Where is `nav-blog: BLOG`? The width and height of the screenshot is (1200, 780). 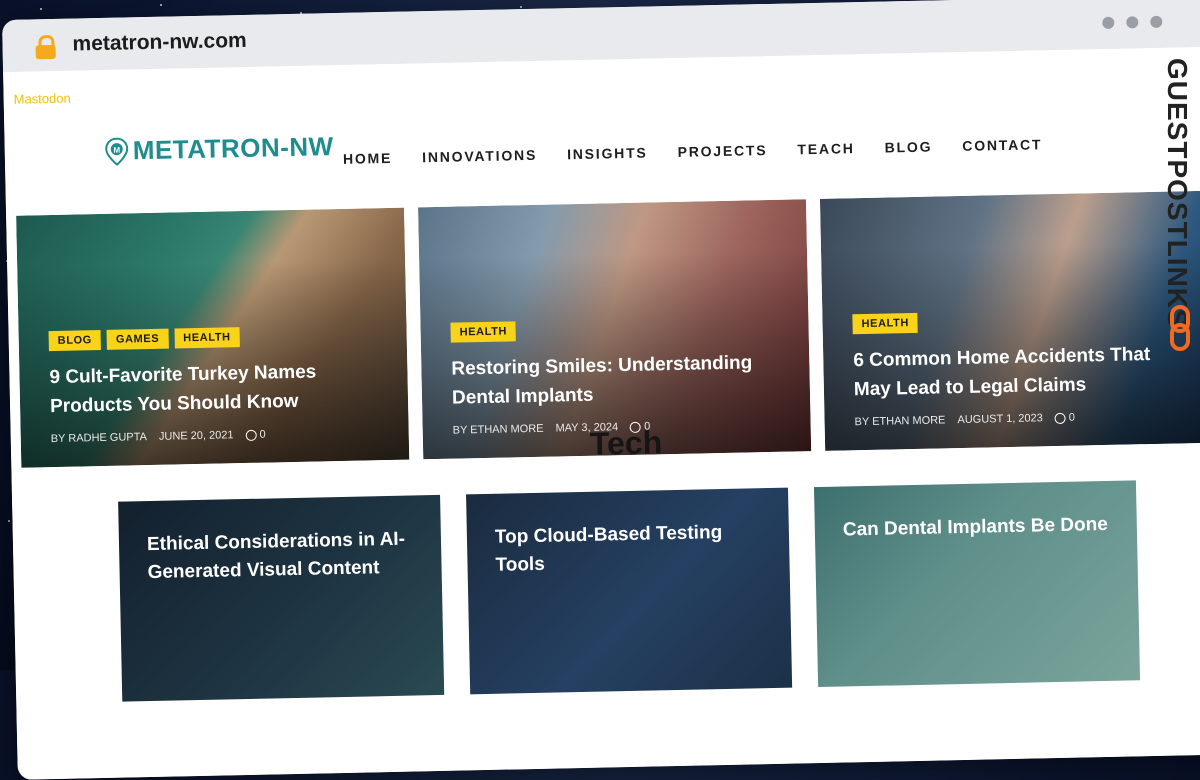
nav-blog: BLOG is located at coordinates (908, 147).